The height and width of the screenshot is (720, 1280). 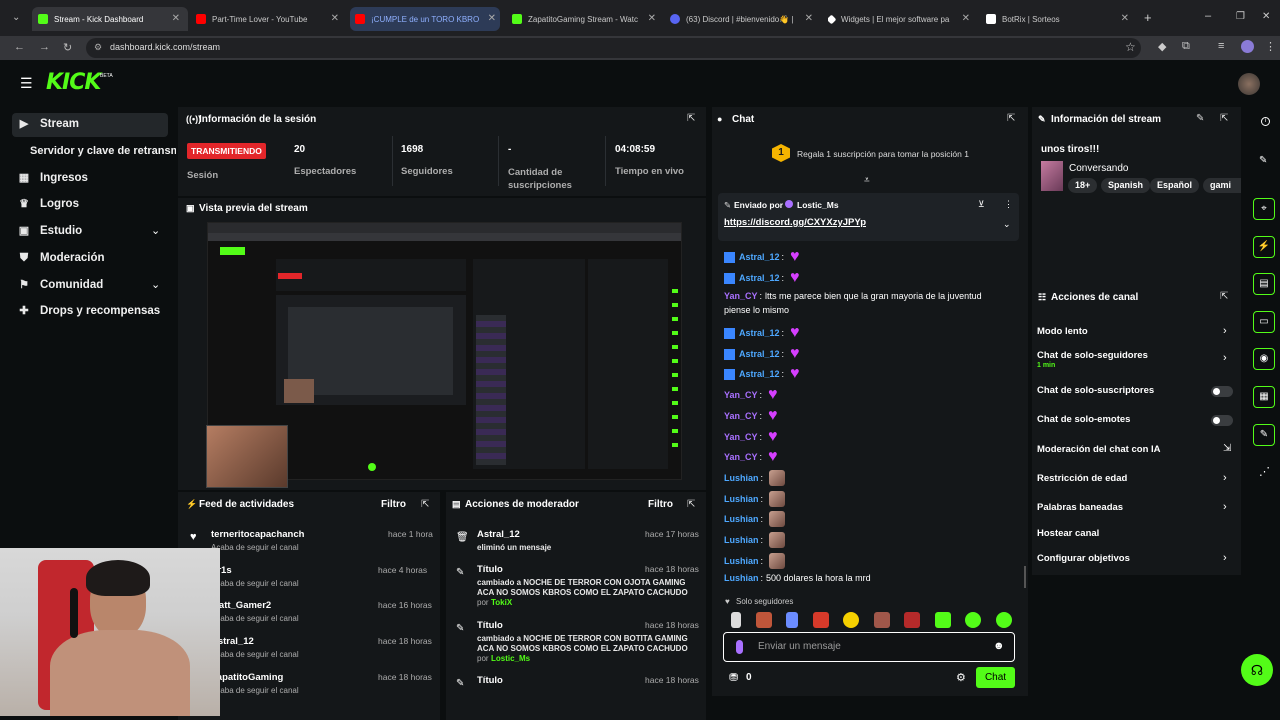 I want to click on sidebar-item-estudio: ▣ Estudio, so click(x=50, y=231).